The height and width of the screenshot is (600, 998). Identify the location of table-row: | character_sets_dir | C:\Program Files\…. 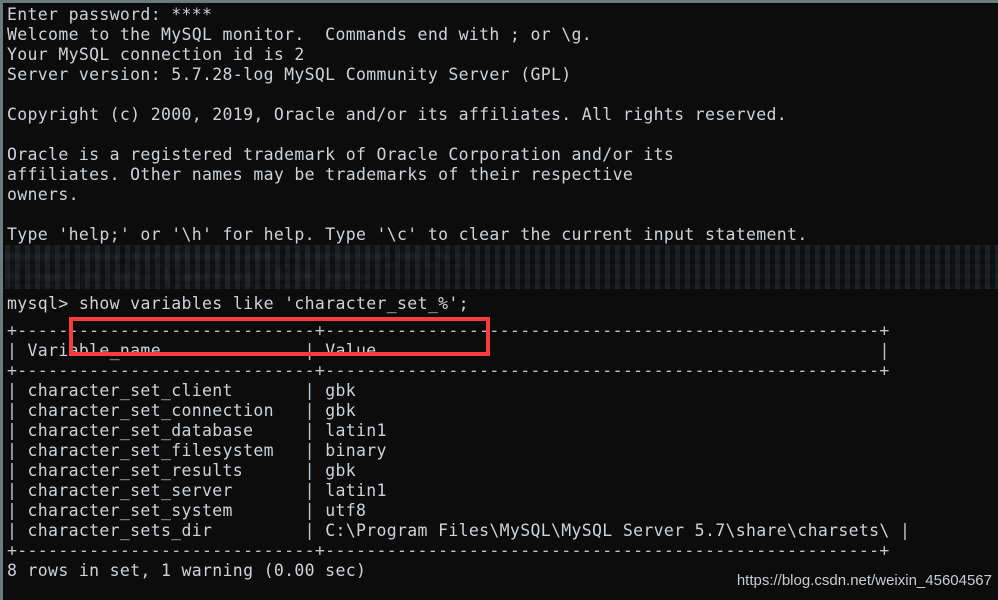
(501, 531).